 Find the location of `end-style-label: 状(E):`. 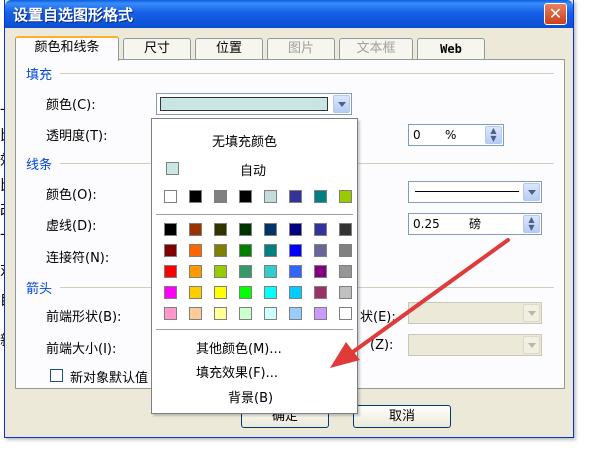

end-style-label: 状(E): is located at coordinates (378, 317).